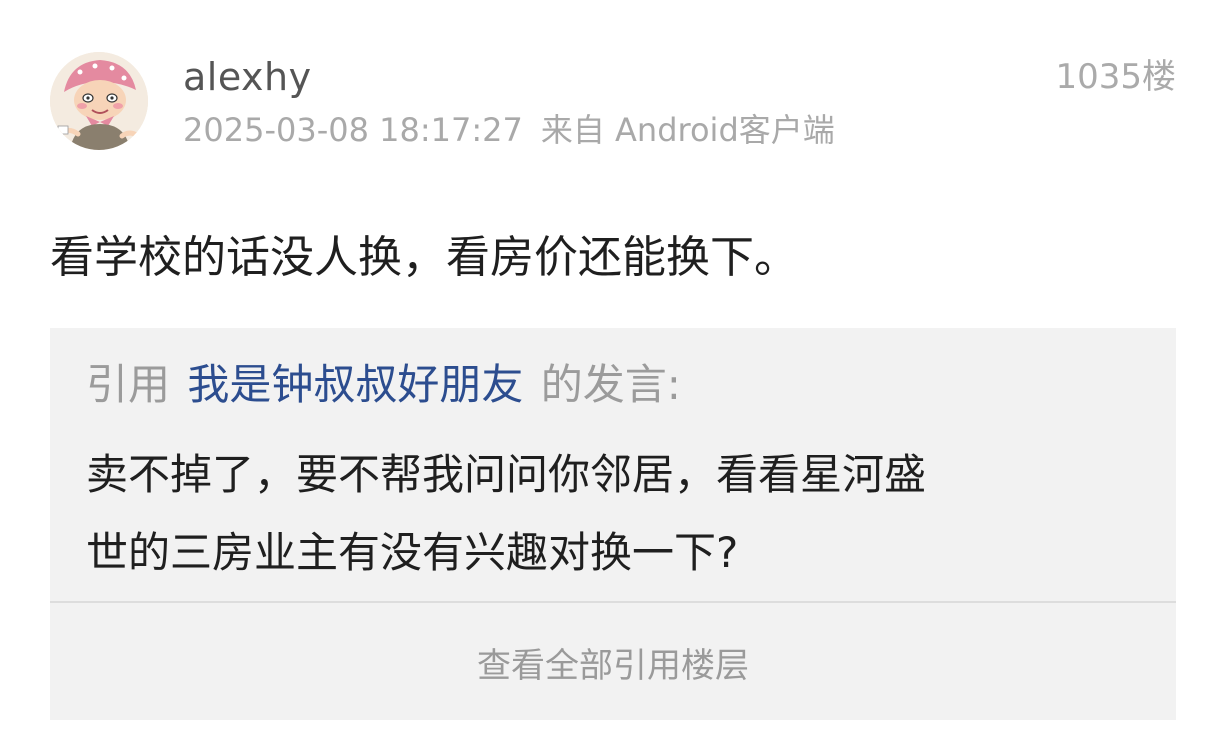 This screenshot has width=1224, height=747. I want to click on quoted-user-link: 我是钟叔叔好朋友, so click(355, 384).